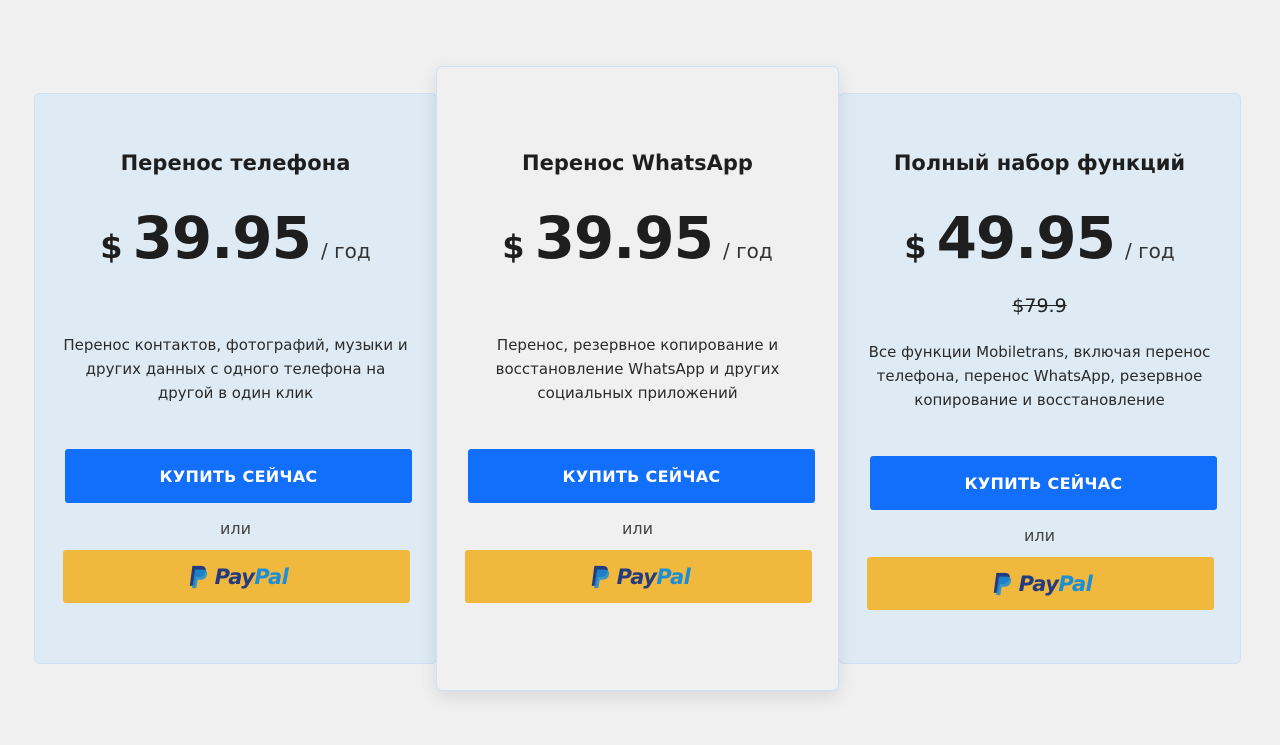 The width and height of the screenshot is (1280, 745). Describe the element at coordinates (1026, 238) in the screenshot. I see `price-amount: 49.95` at that location.